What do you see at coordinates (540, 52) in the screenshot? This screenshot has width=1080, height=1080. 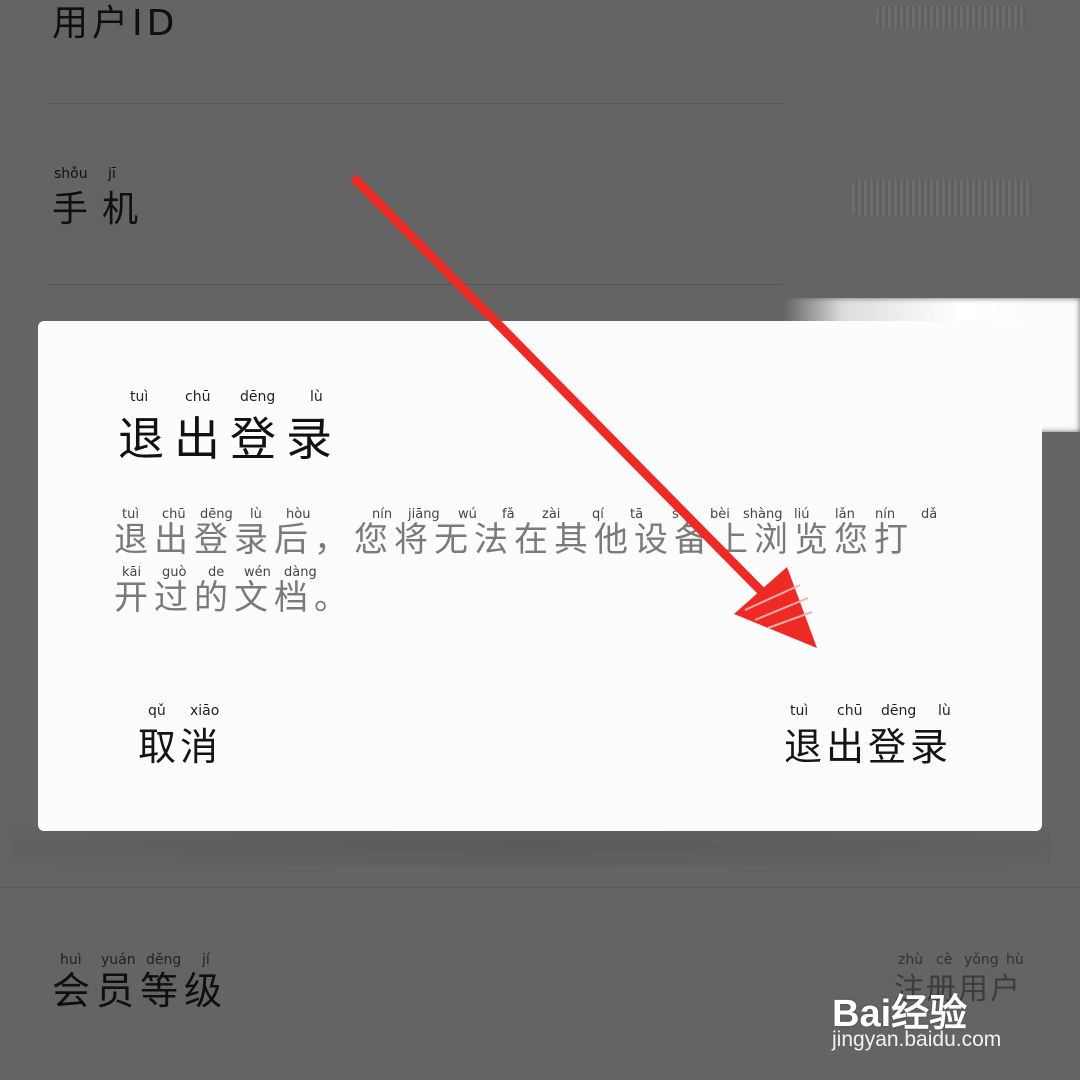 I see `settings-row-user-id: 用户ID` at bounding box center [540, 52].